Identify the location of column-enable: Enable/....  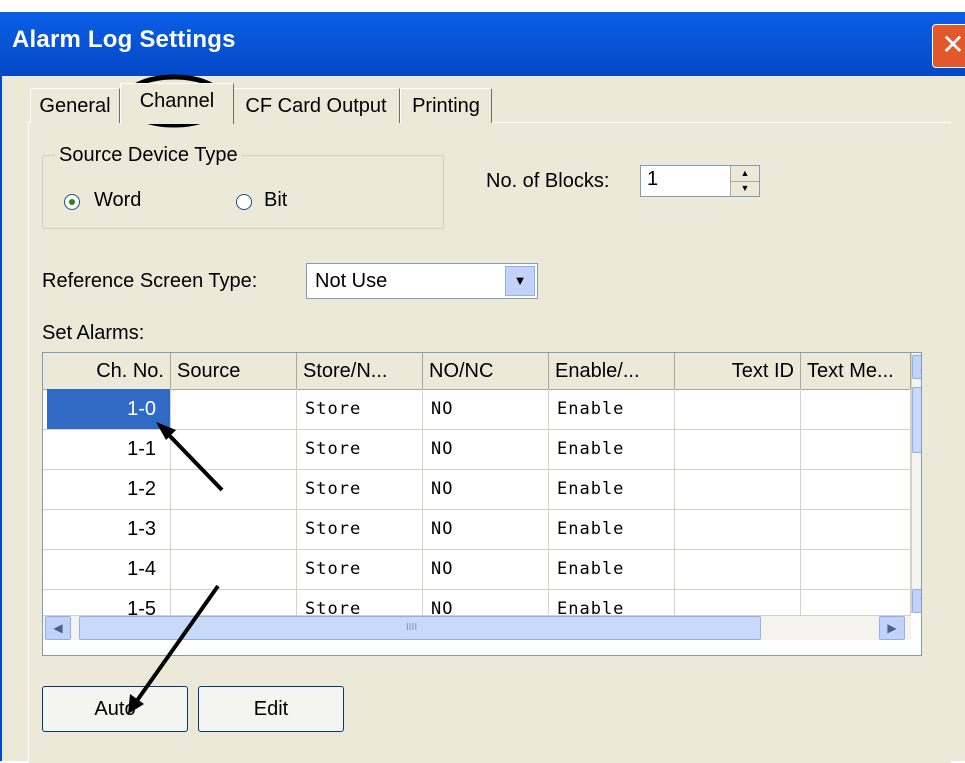
(612, 371).